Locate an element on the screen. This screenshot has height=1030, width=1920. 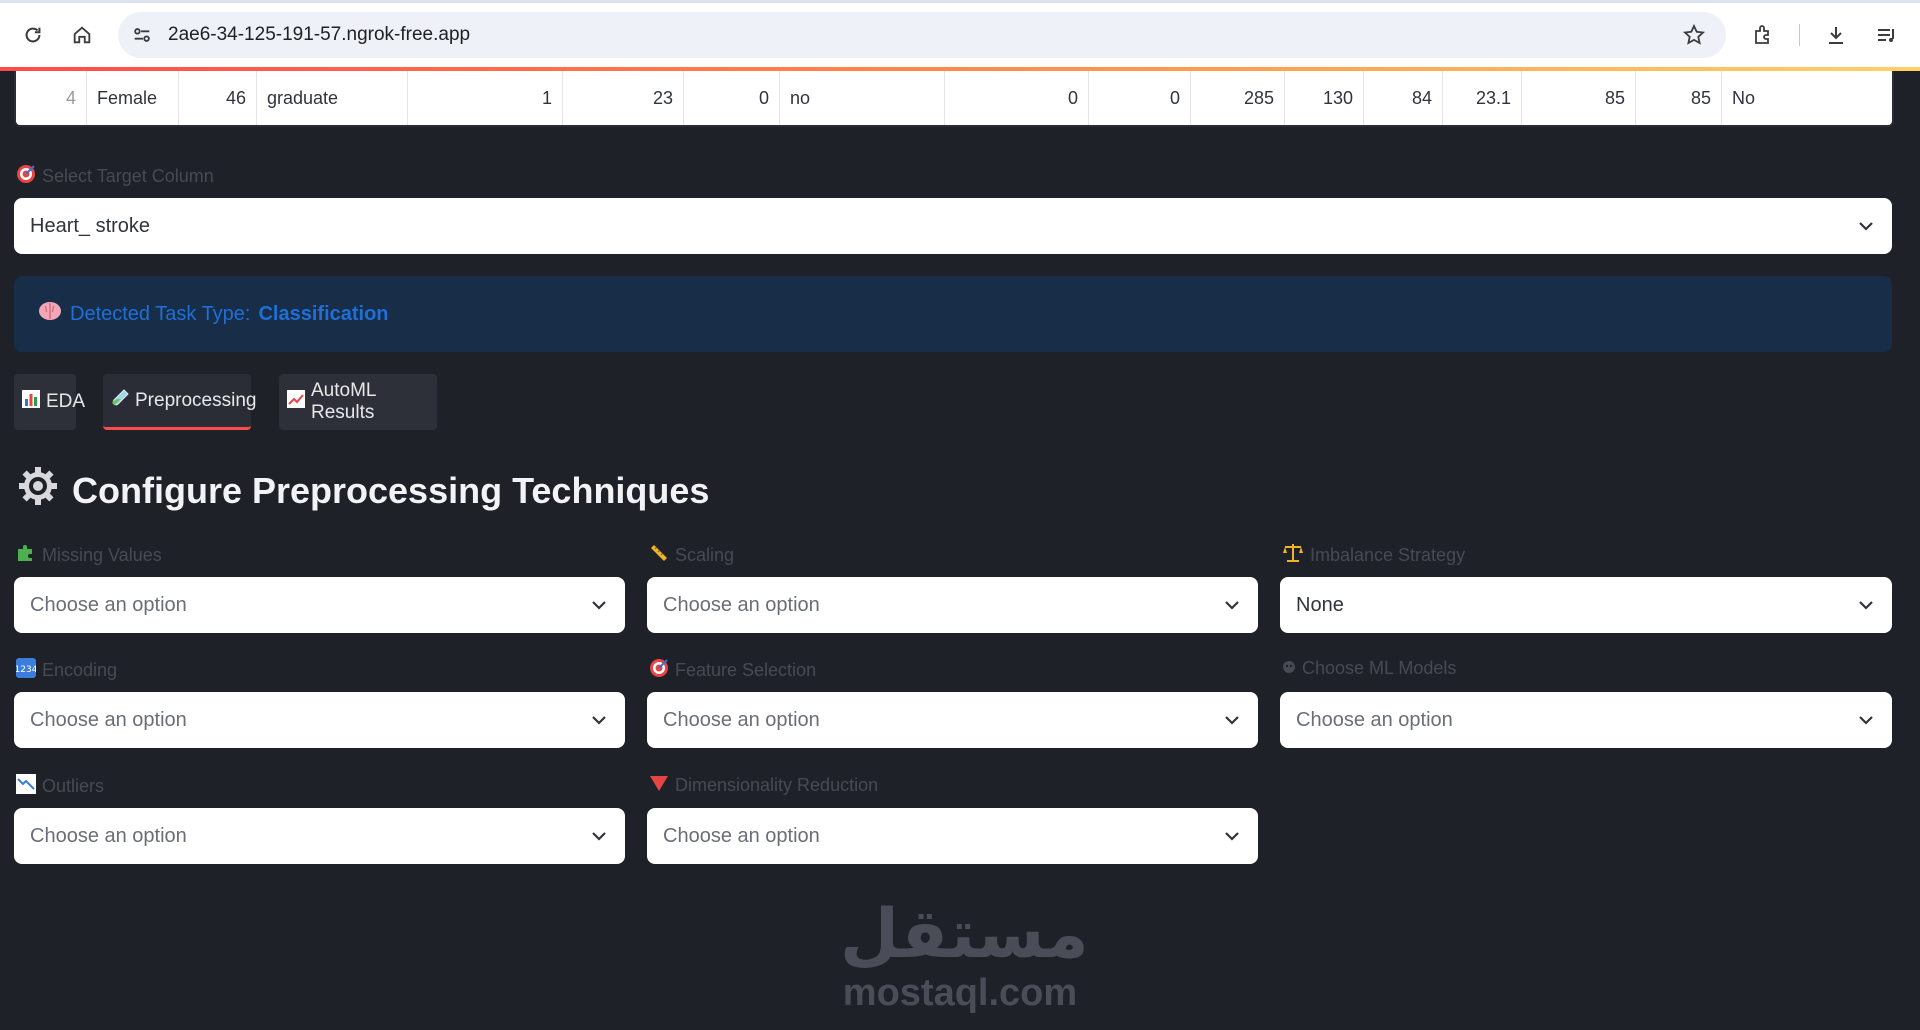
url-text: 2ae6-34-125-191-57.ngrok-free.app is located at coordinates (319, 35).